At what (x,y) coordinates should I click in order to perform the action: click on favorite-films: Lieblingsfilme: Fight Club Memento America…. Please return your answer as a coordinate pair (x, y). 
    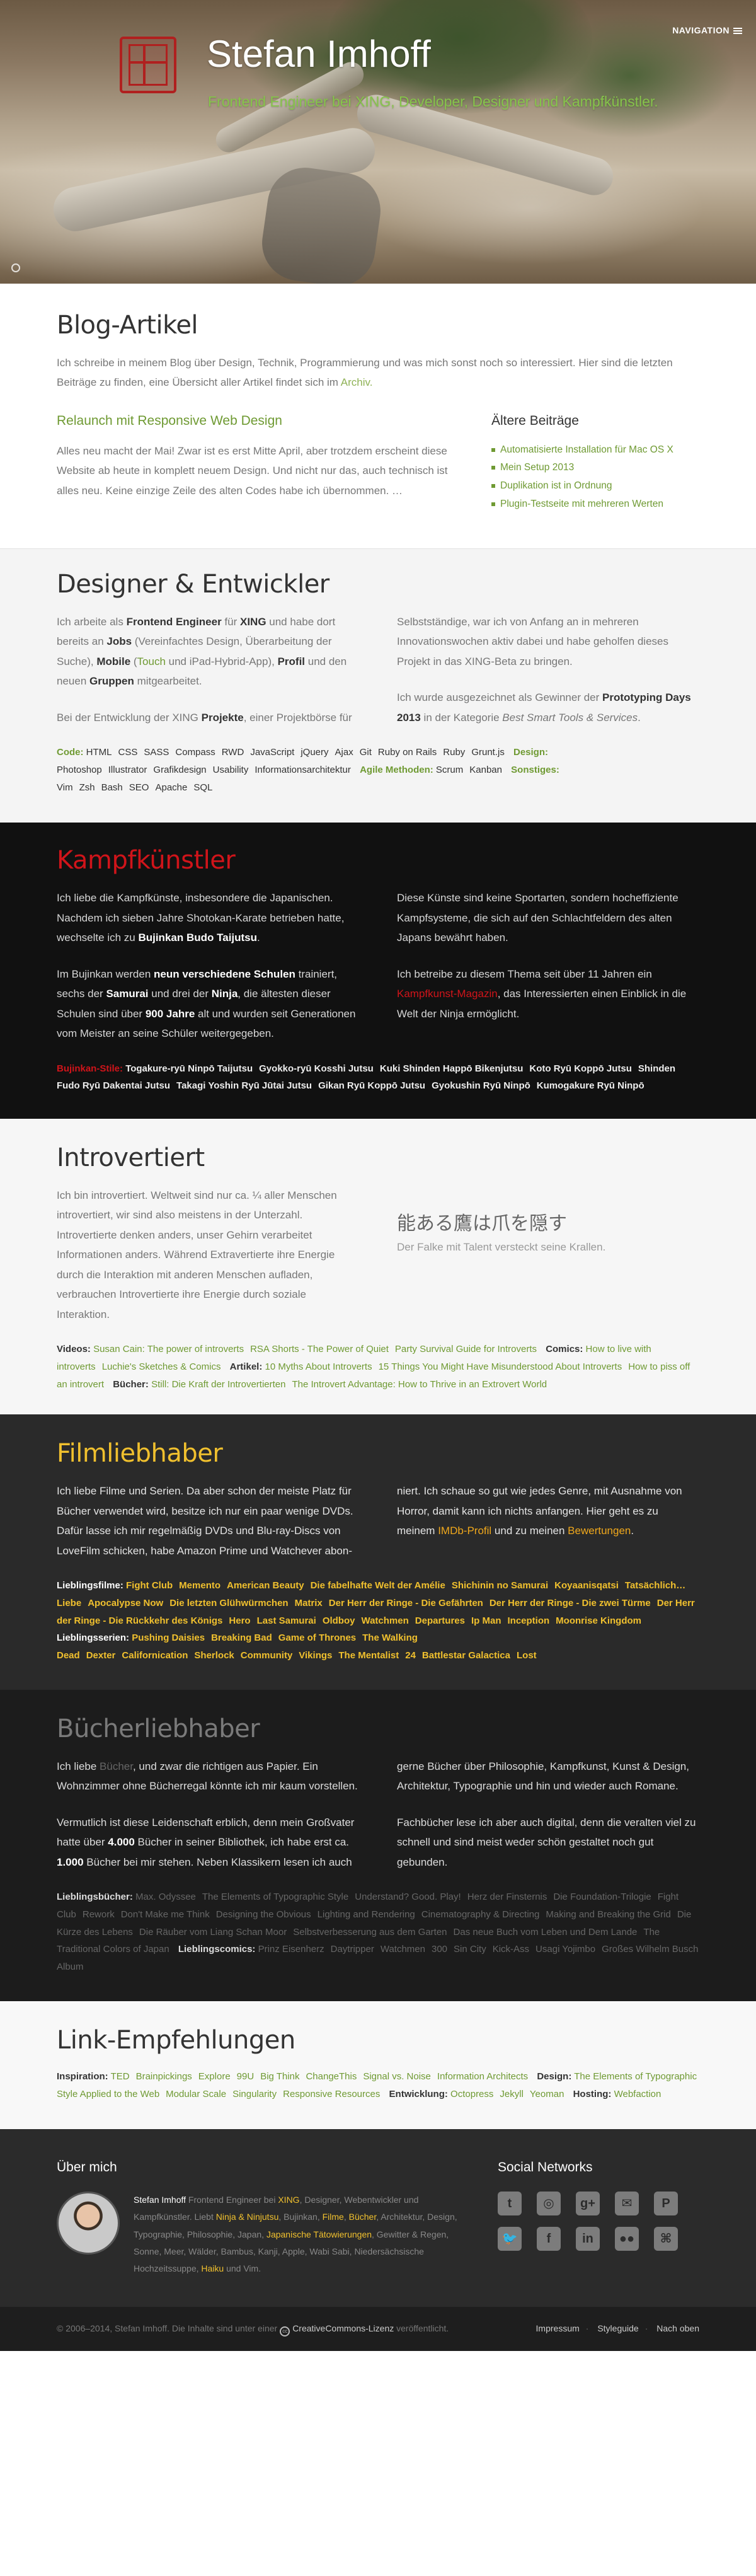
    Looking at the image, I should click on (376, 1621).